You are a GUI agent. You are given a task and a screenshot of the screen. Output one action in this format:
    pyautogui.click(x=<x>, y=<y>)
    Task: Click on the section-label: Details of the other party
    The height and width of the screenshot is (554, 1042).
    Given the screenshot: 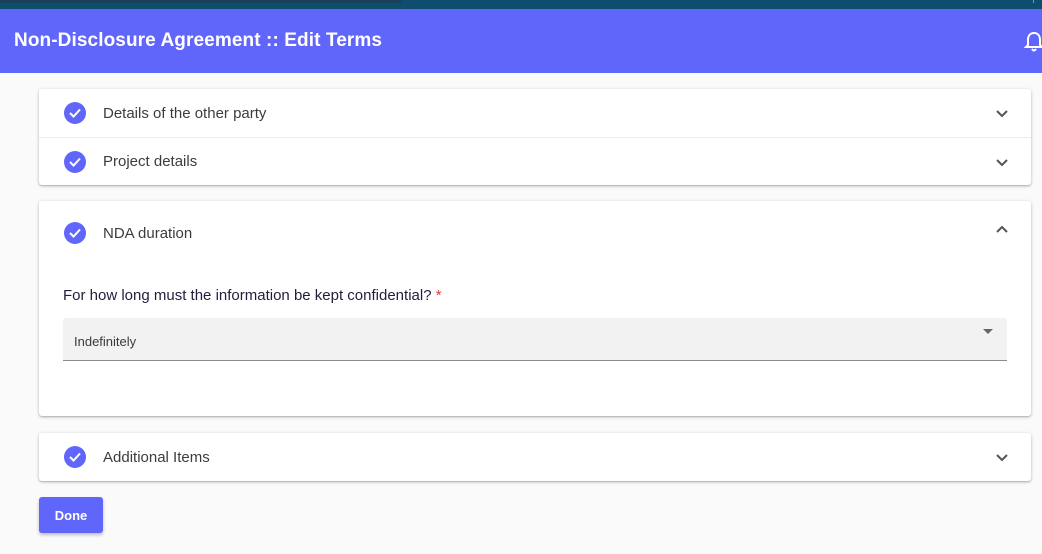 What is the action you would take?
    pyautogui.click(x=185, y=113)
    